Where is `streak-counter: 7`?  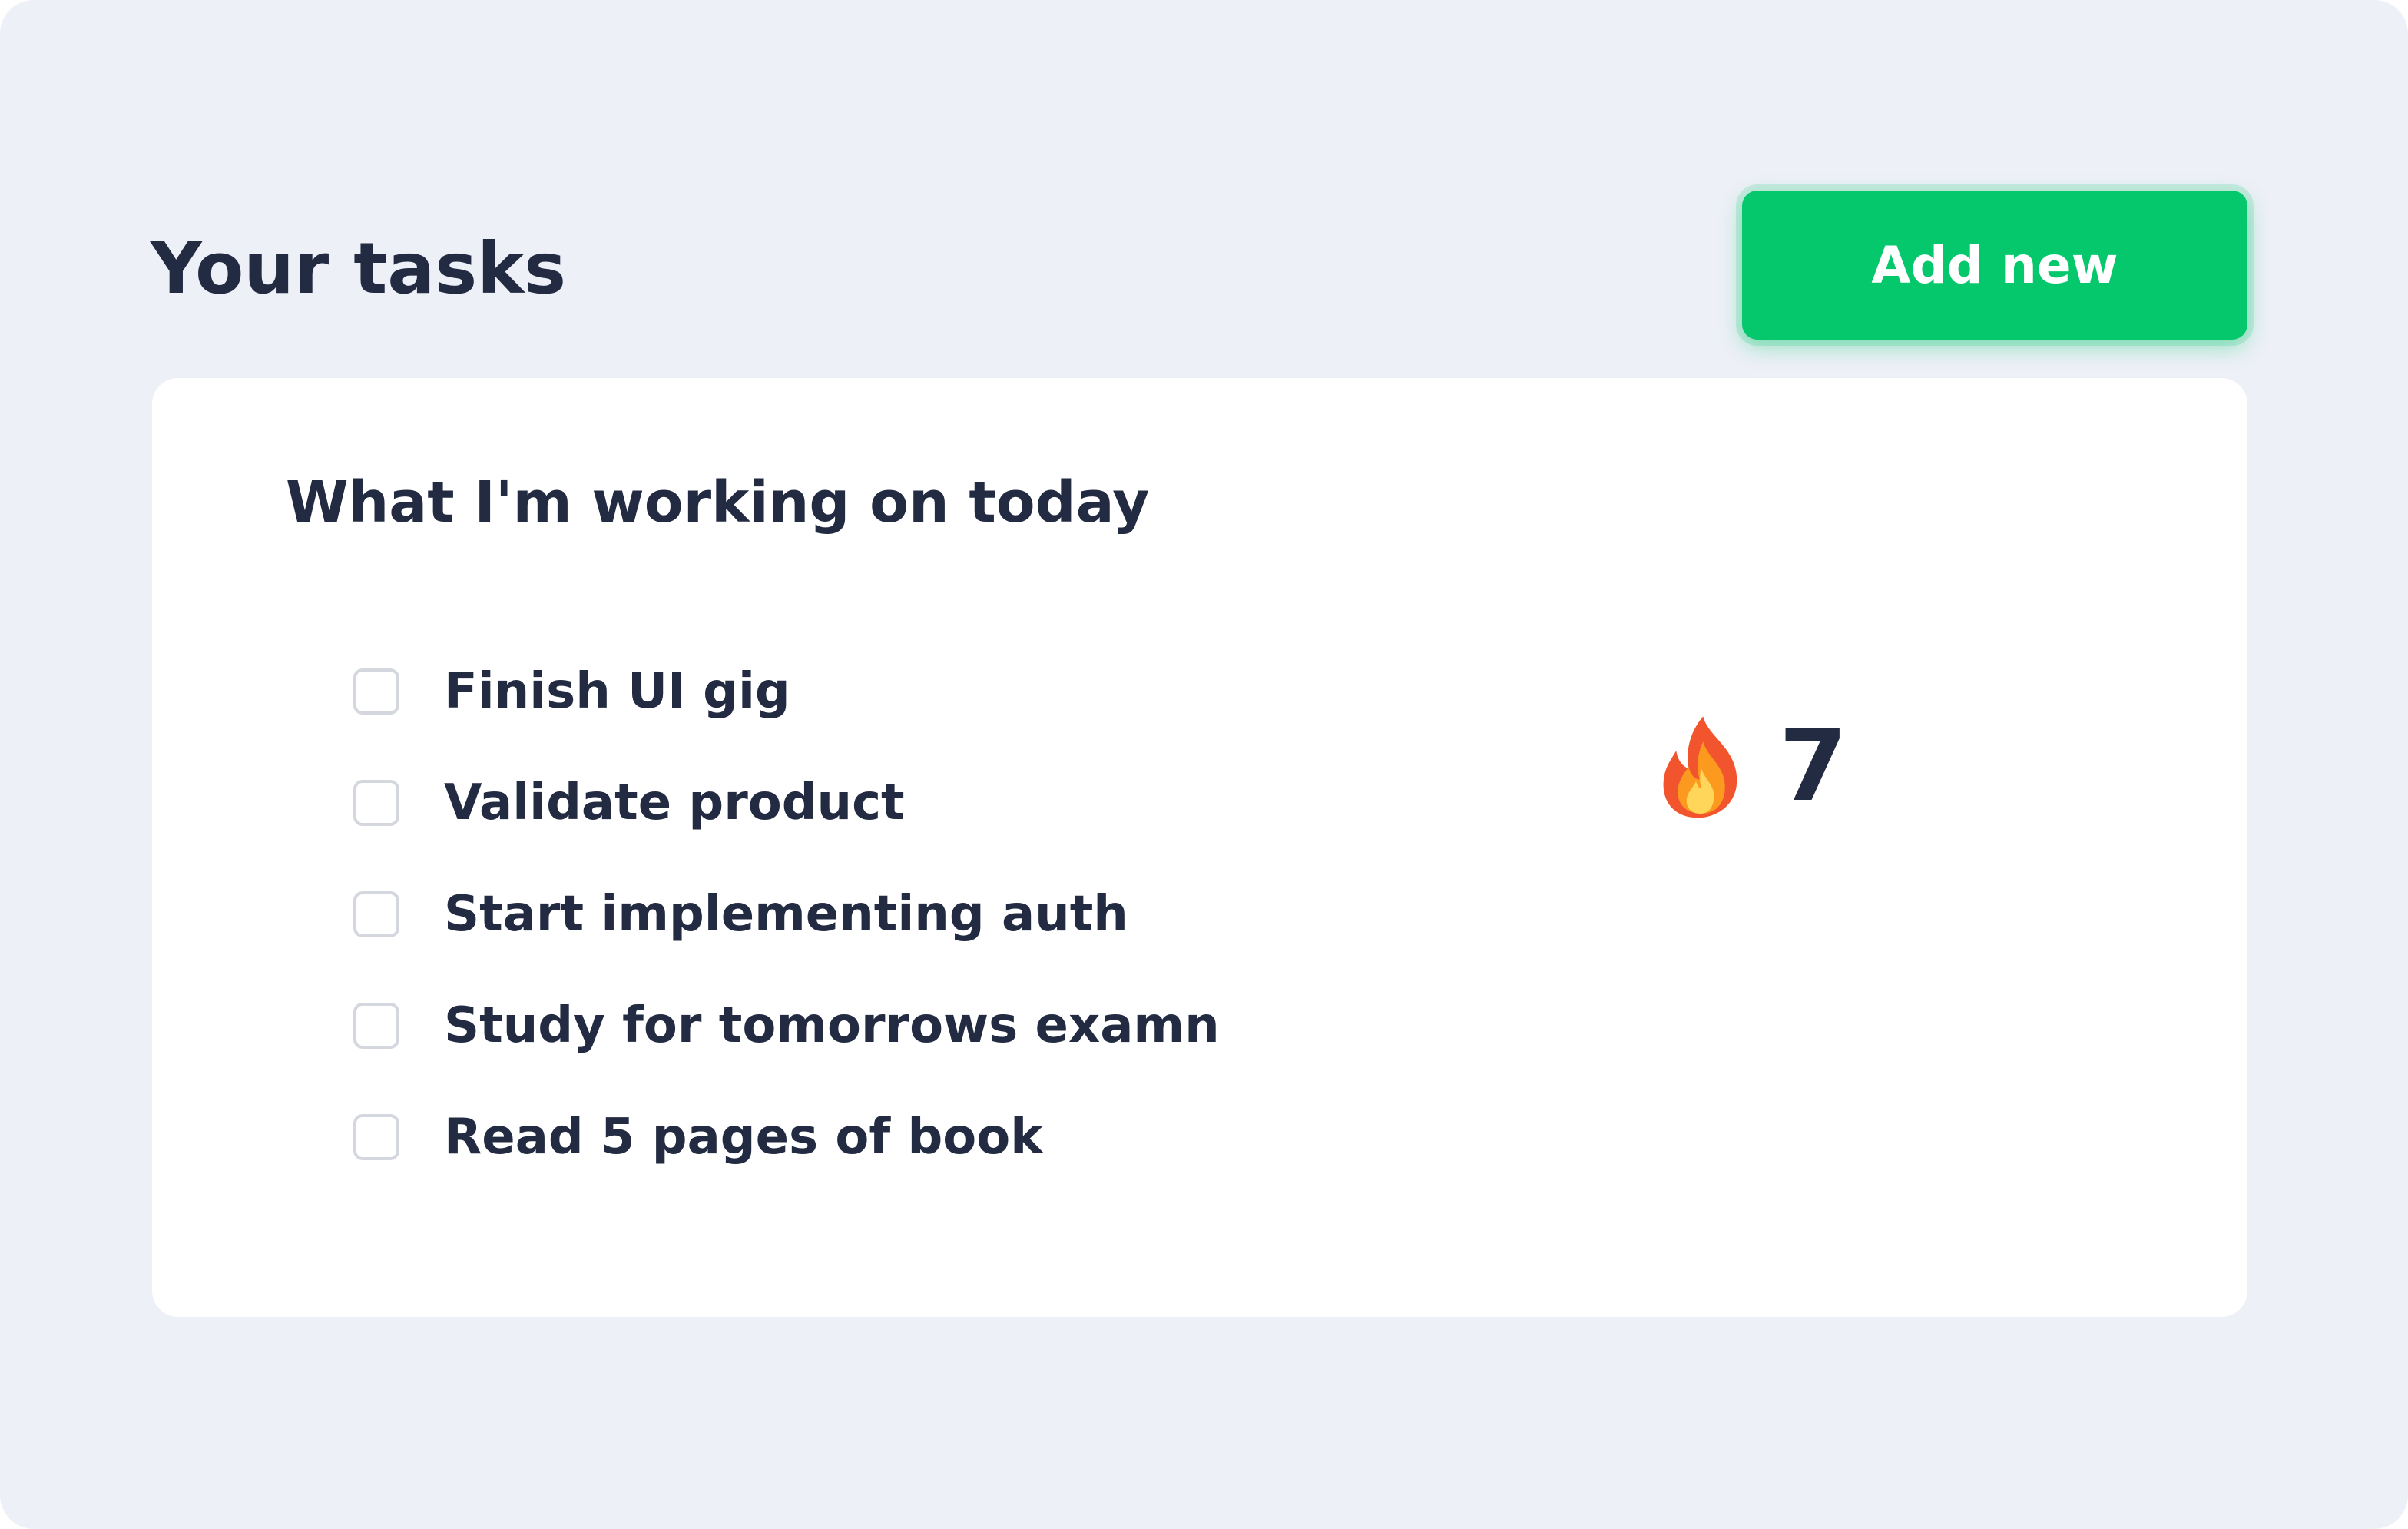 streak-counter: 7 is located at coordinates (1751, 767).